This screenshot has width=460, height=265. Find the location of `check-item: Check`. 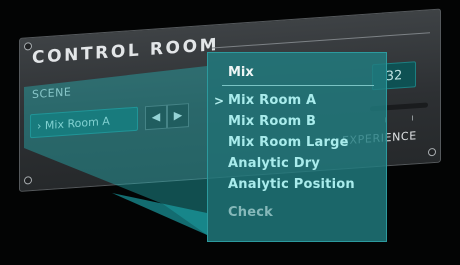

check-item: Check is located at coordinates (250, 212).